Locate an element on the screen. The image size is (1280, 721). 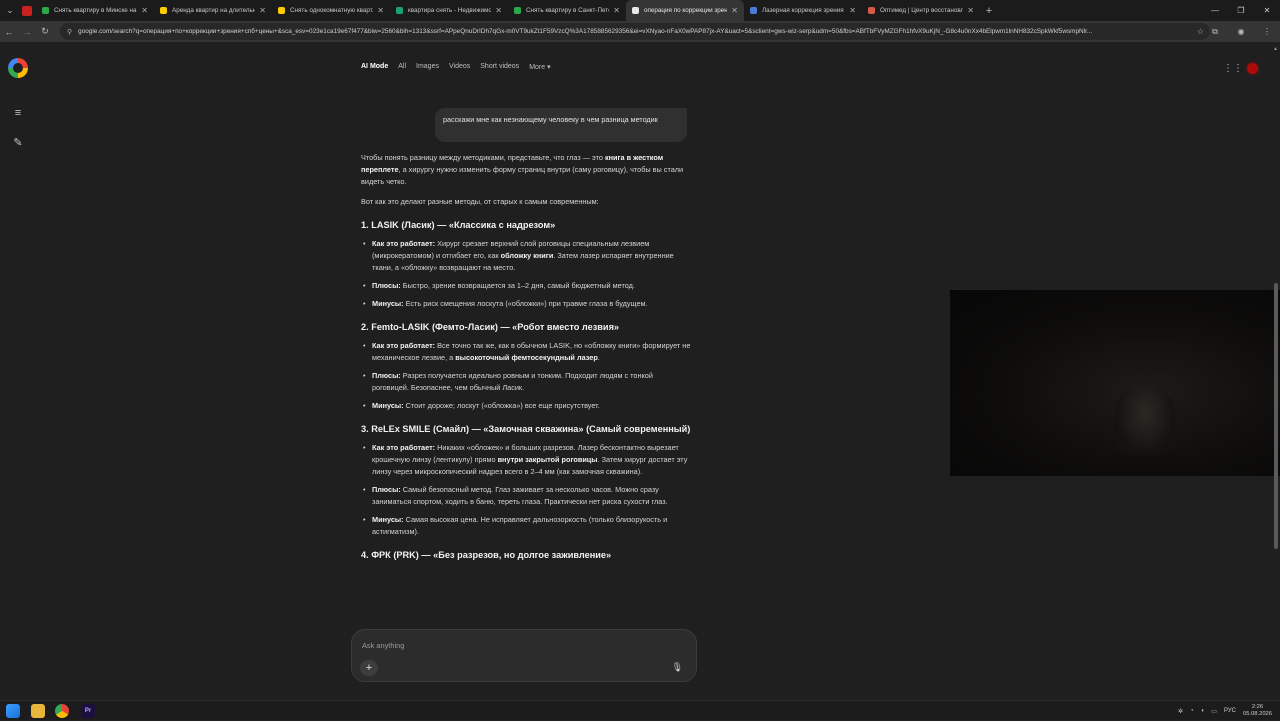
page-scrollbar is located at coordinates (1276, 416).